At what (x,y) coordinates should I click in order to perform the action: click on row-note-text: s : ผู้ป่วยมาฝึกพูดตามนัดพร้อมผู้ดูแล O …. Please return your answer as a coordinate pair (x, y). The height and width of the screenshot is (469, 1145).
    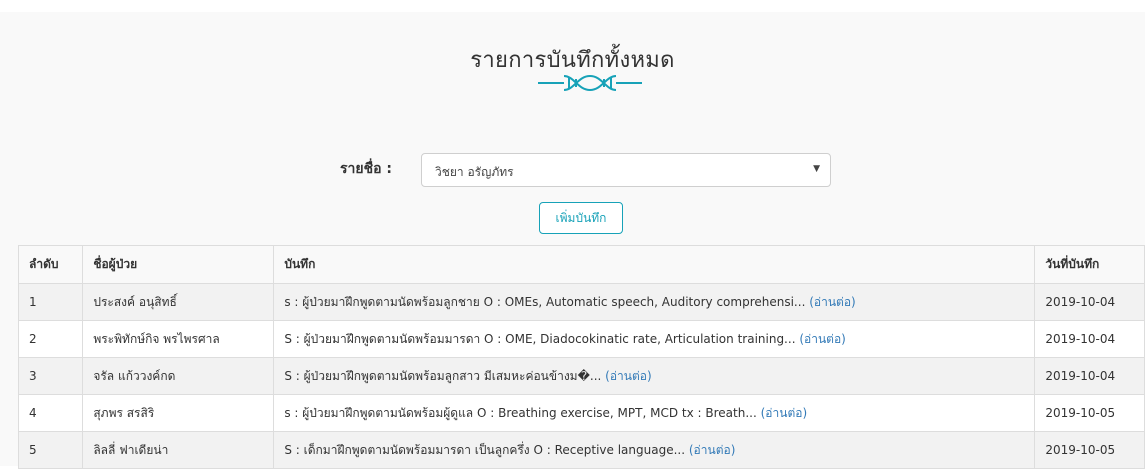
    Looking at the image, I should click on (520, 412).